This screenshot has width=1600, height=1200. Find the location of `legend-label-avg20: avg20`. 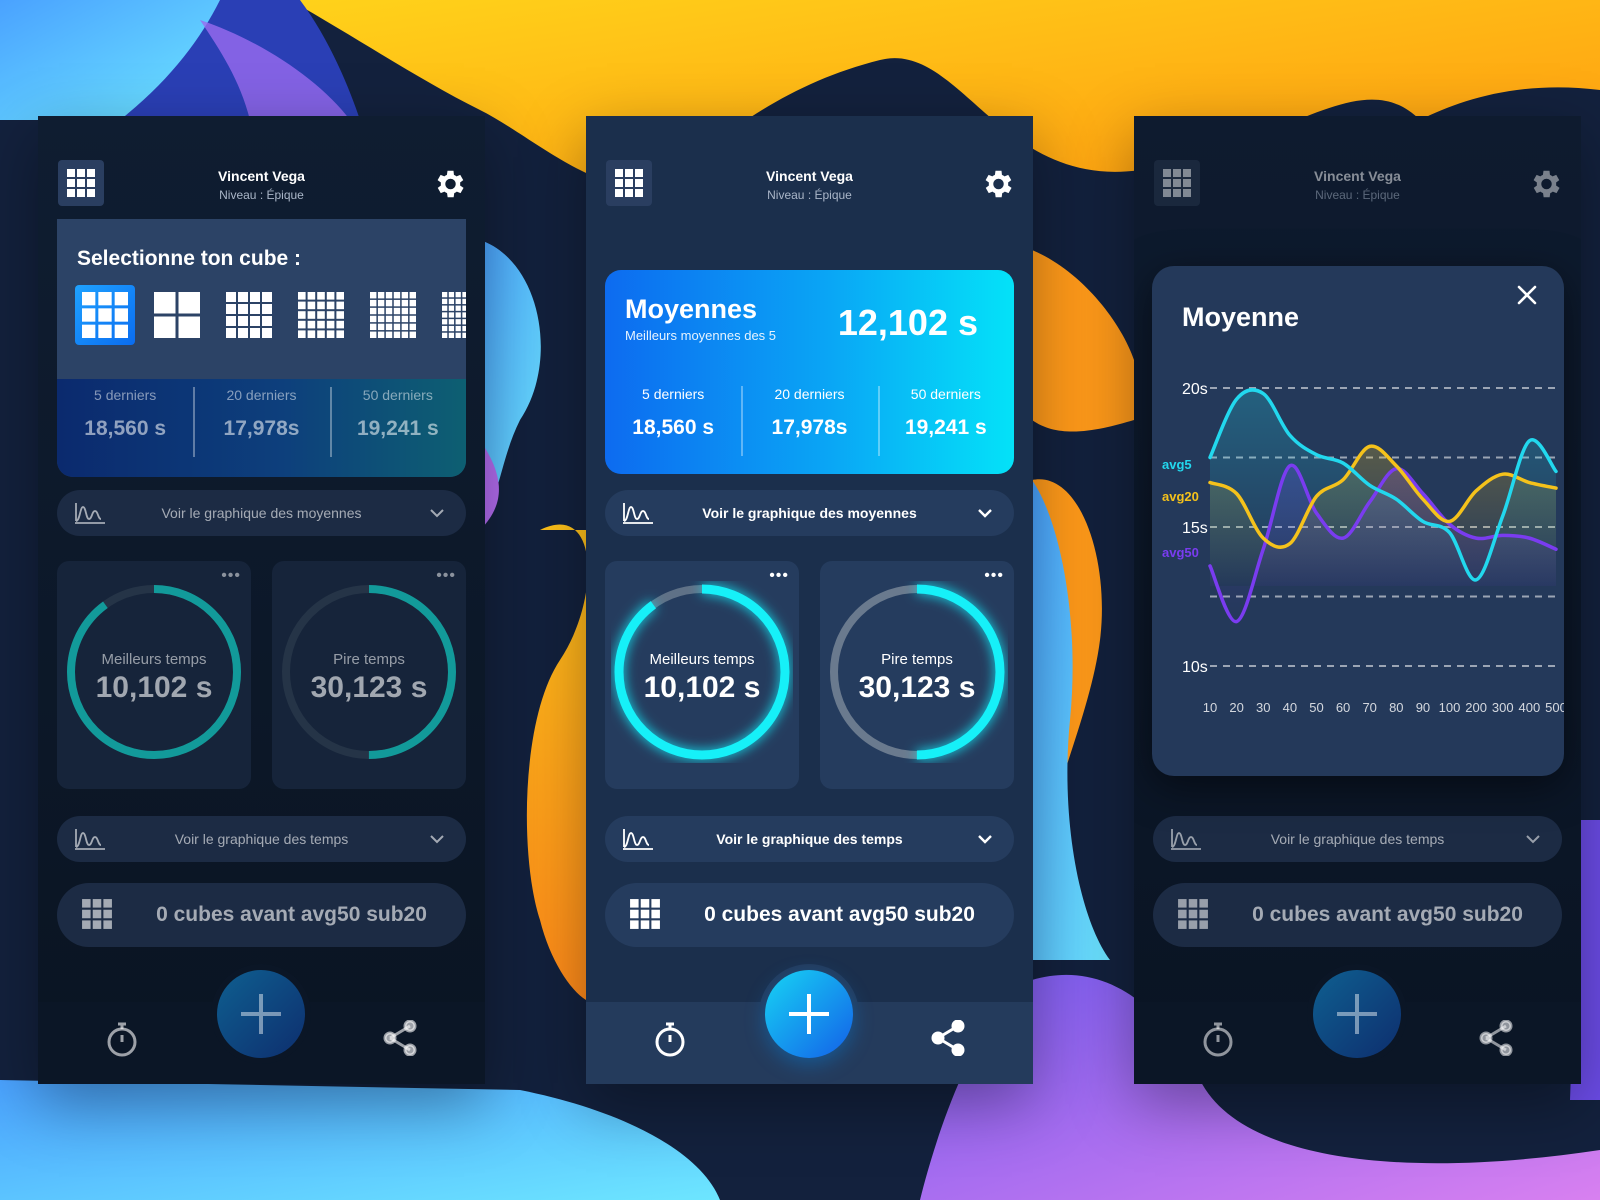

legend-label-avg20: avg20 is located at coordinates (1180, 496).